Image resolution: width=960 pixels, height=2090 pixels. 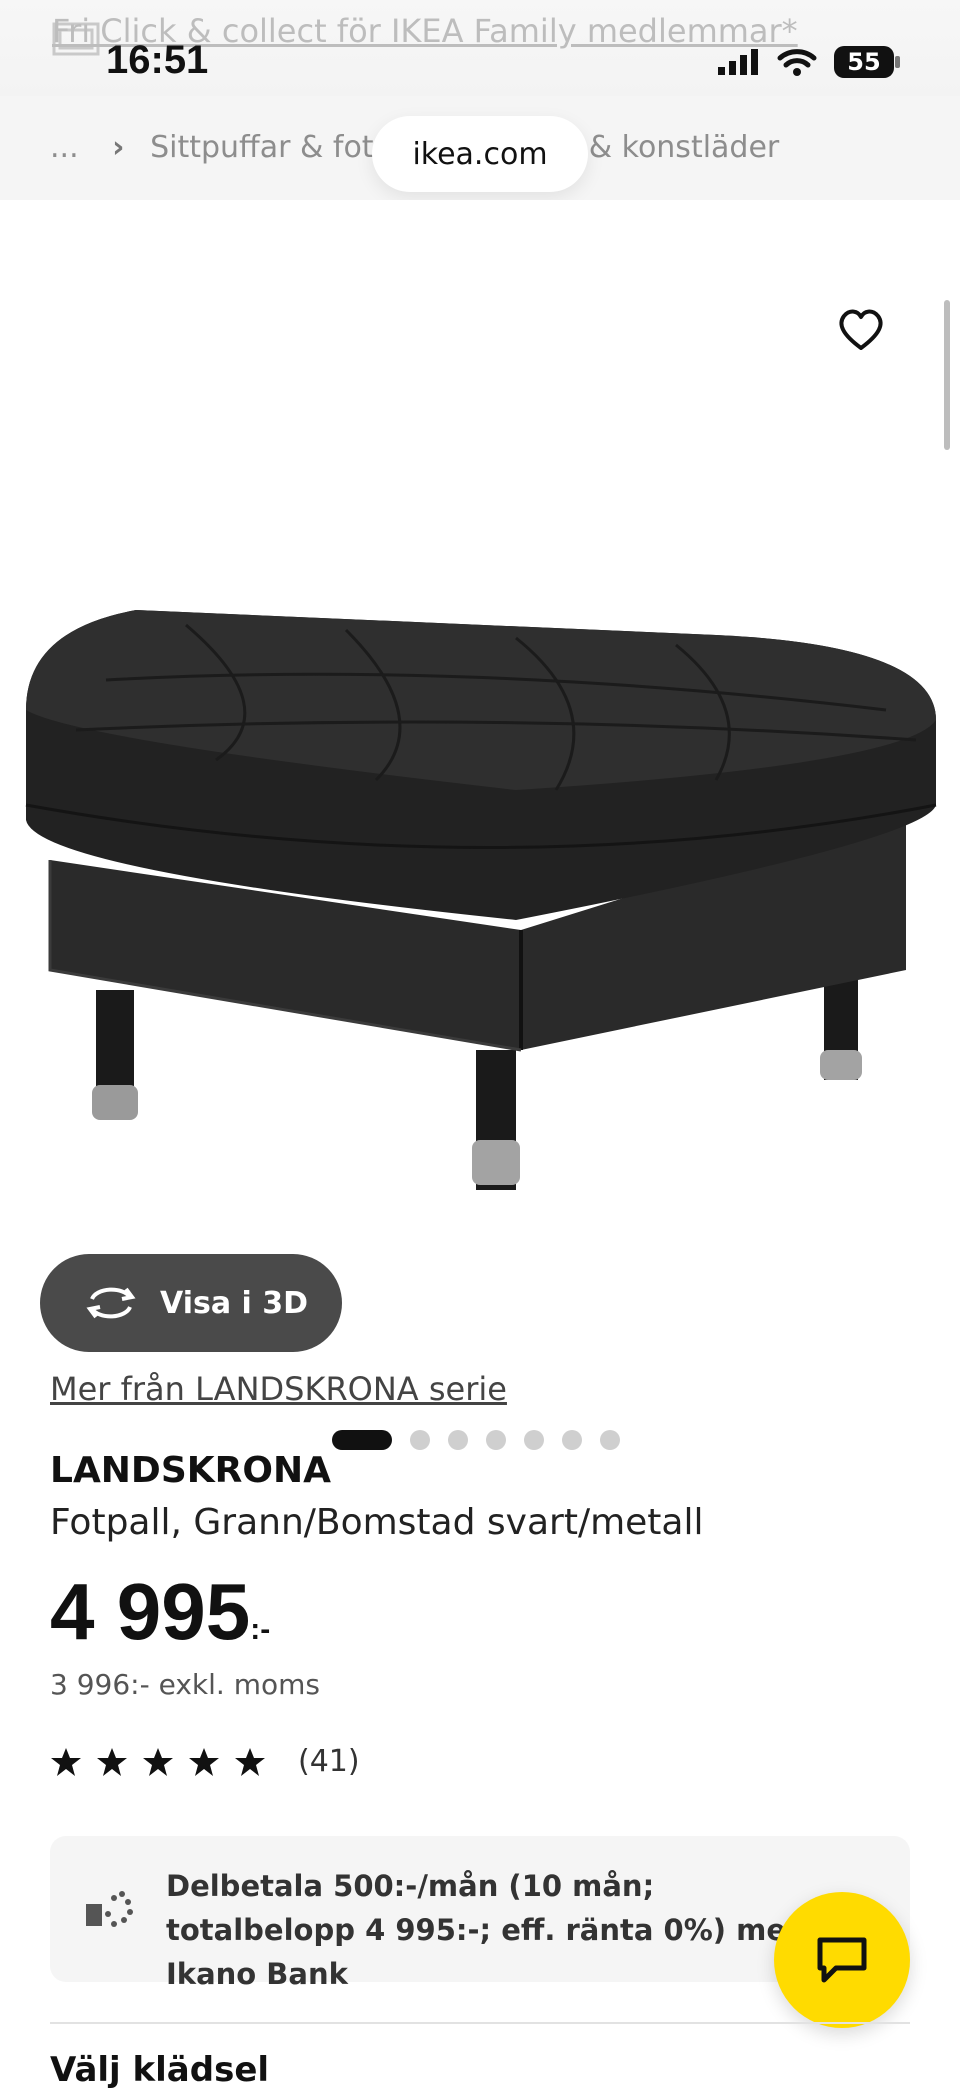 I want to click on battery-indicator: 55, so click(x=867, y=62).